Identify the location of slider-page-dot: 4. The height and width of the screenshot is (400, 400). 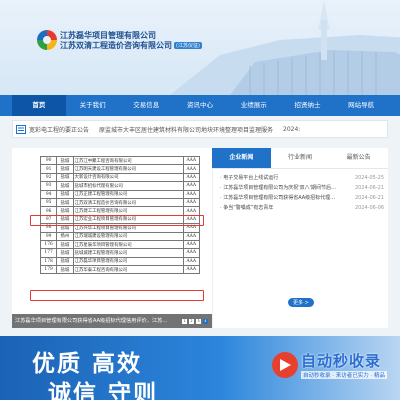
(205, 321).